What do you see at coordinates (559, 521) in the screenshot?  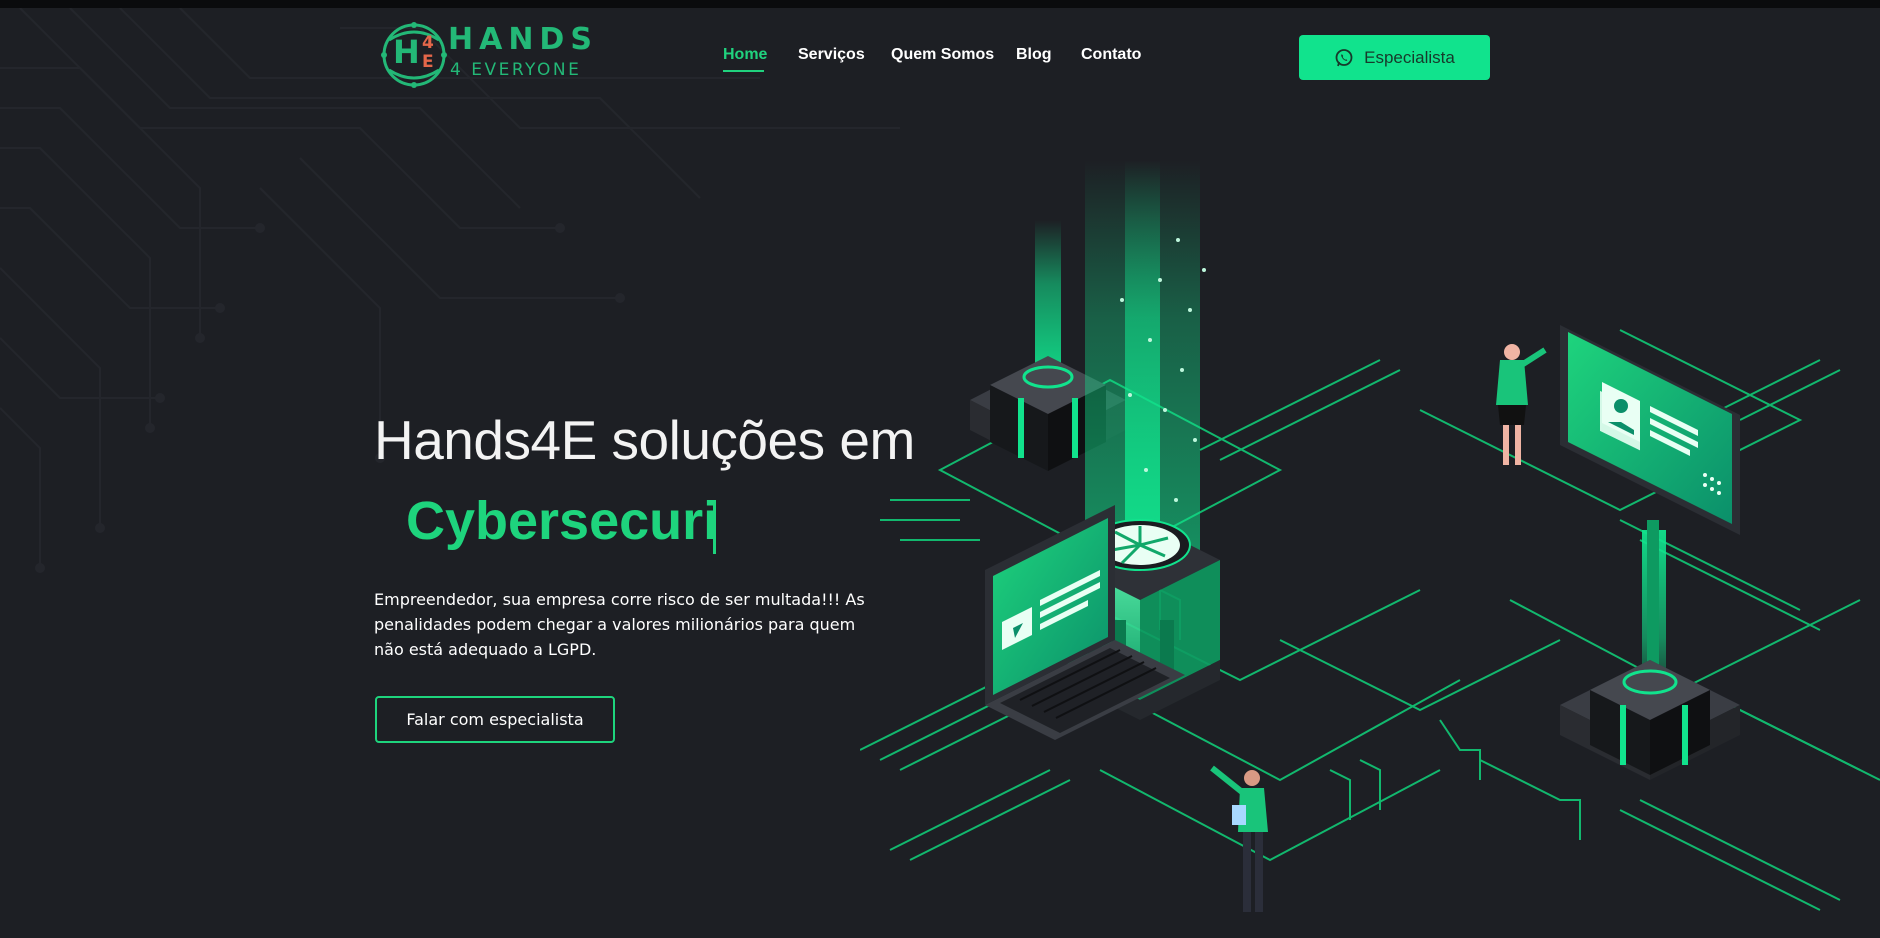 I see `hero-typed-text: Cybersecurity` at bounding box center [559, 521].